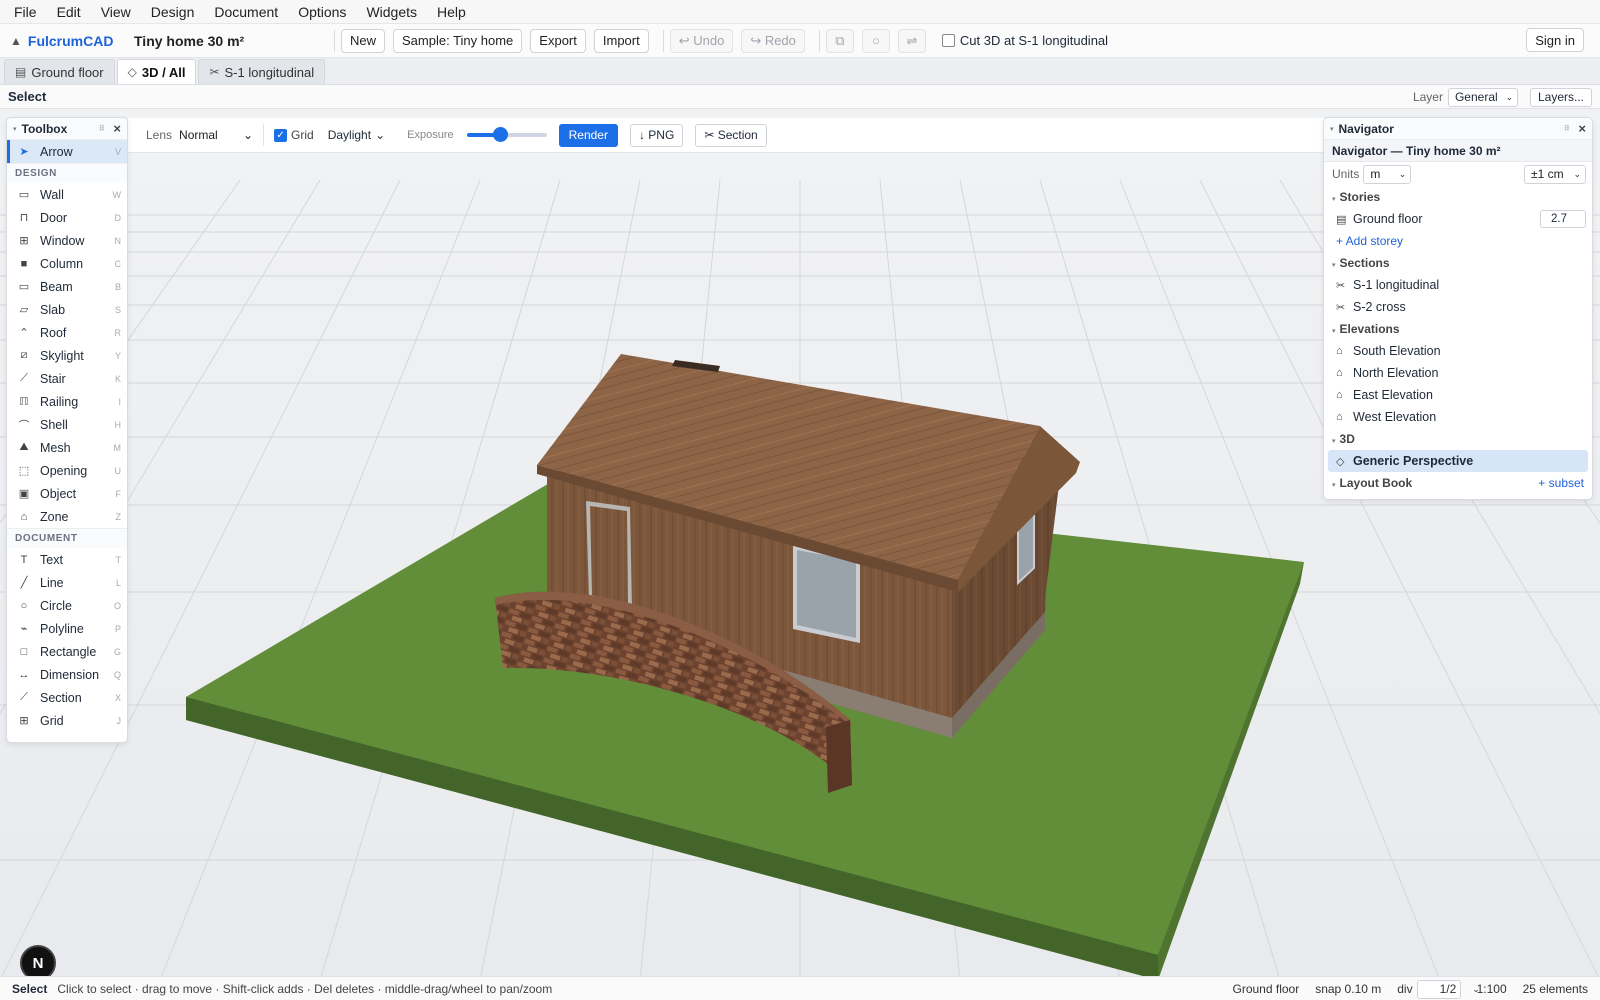 This screenshot has height=1000, width=1600. What do you see at coordinates (1458, 483) in the screenshot?
I see `layout-book-section: ▾ Layout Book + subset` at bounding box center [1458, 483].